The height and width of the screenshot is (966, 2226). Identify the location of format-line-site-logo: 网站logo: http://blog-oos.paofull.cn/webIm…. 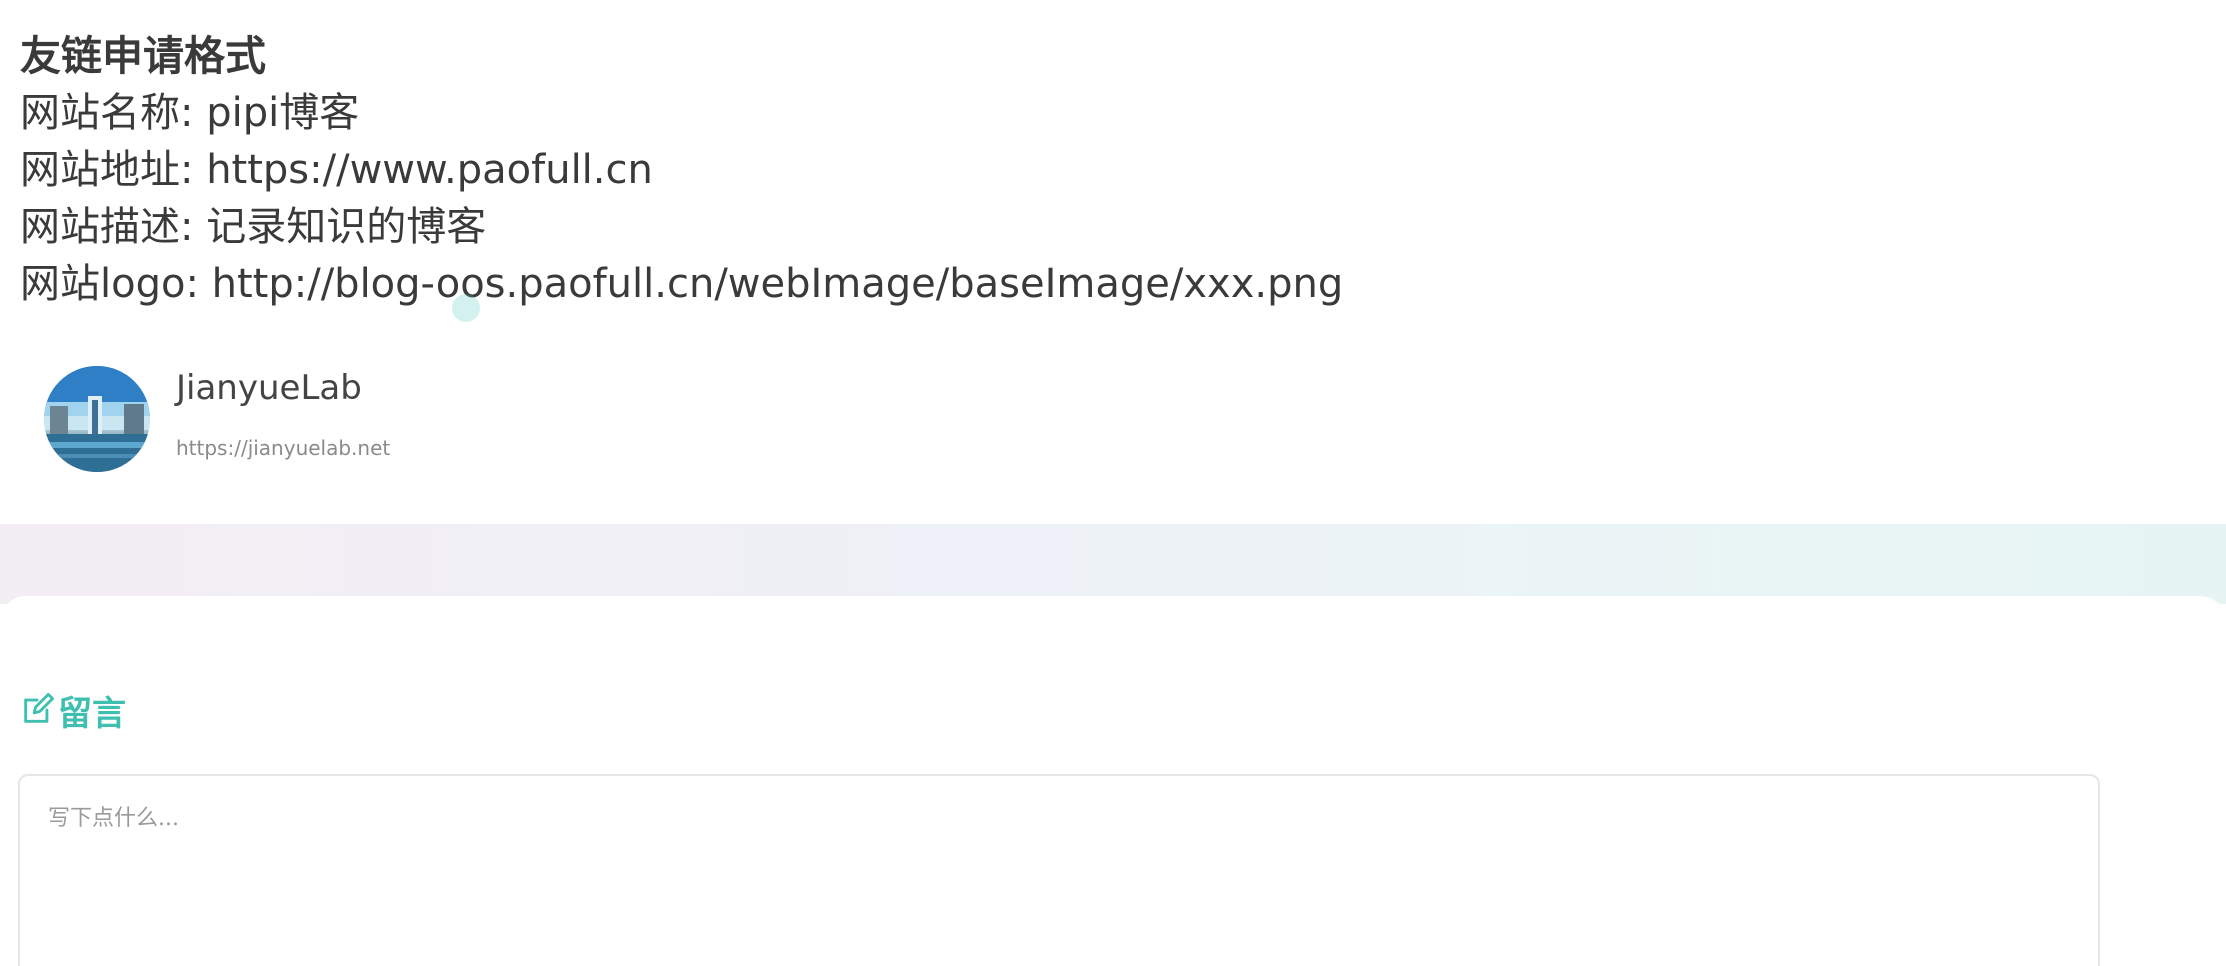
(682, 284).